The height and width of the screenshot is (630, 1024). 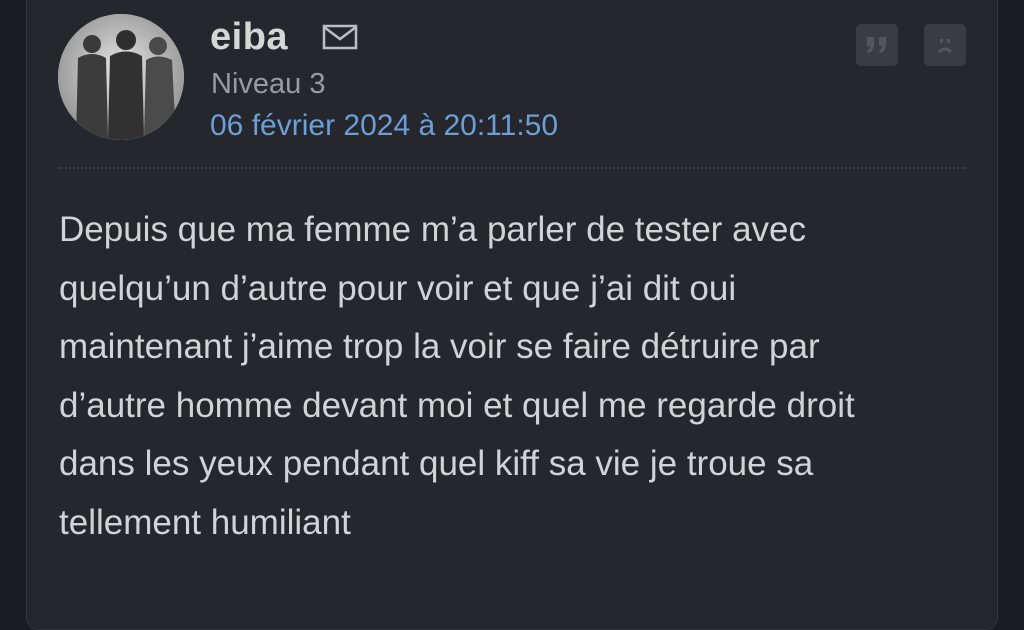 What do you see at coordinates (249, 37) in the screenshot?
I see `author-name: eiba` at bounding box center [249, 37].